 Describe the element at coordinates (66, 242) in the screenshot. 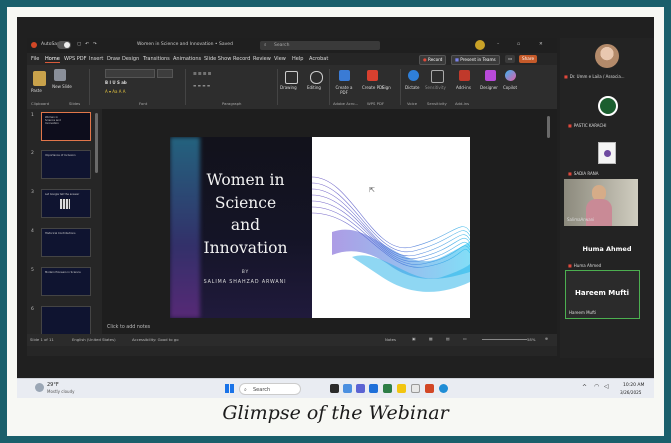

I see `slide-thumbnail: Historical Contributions` at that location.